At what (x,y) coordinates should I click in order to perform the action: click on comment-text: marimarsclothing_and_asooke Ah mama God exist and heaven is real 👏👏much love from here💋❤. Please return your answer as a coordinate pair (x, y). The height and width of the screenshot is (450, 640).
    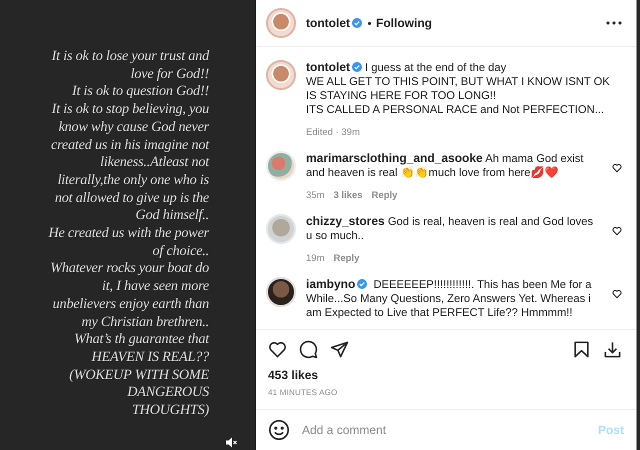
    Looking at the image, I should click on (445, 165).